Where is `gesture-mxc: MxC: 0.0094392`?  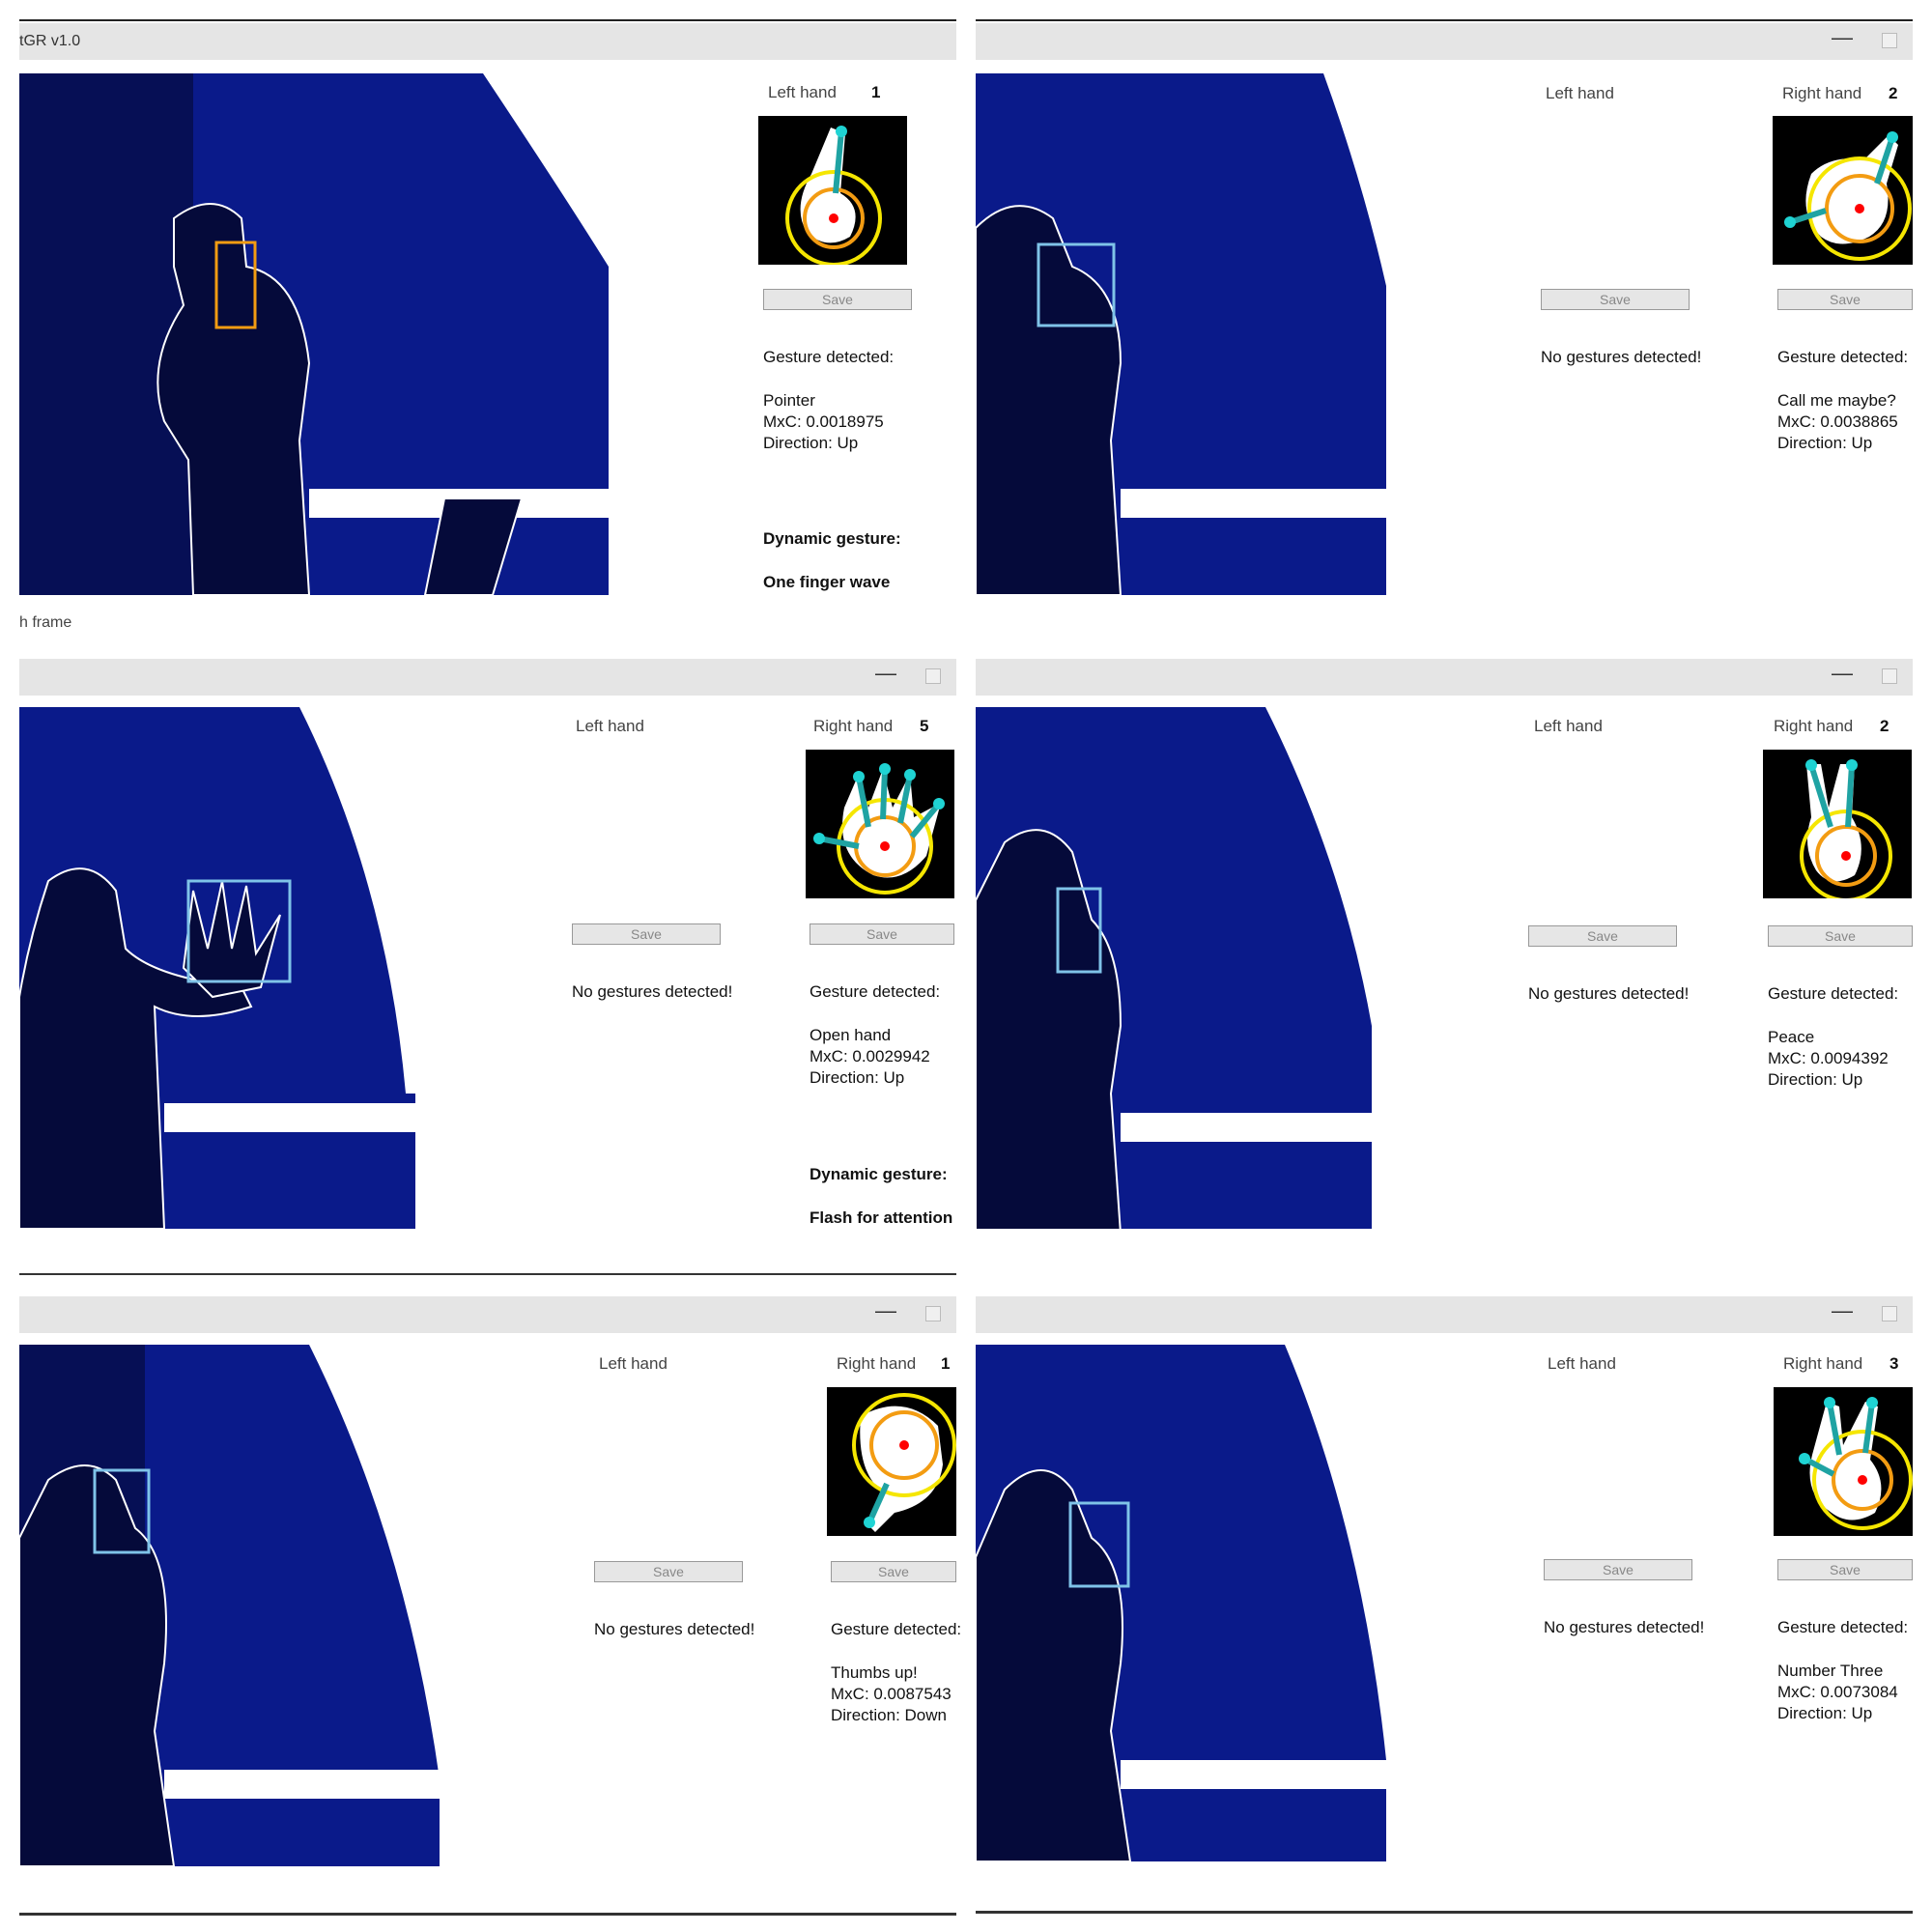
gesture-mxc: MxC: 0.0094392 is located at coordinates (1828, 1058).